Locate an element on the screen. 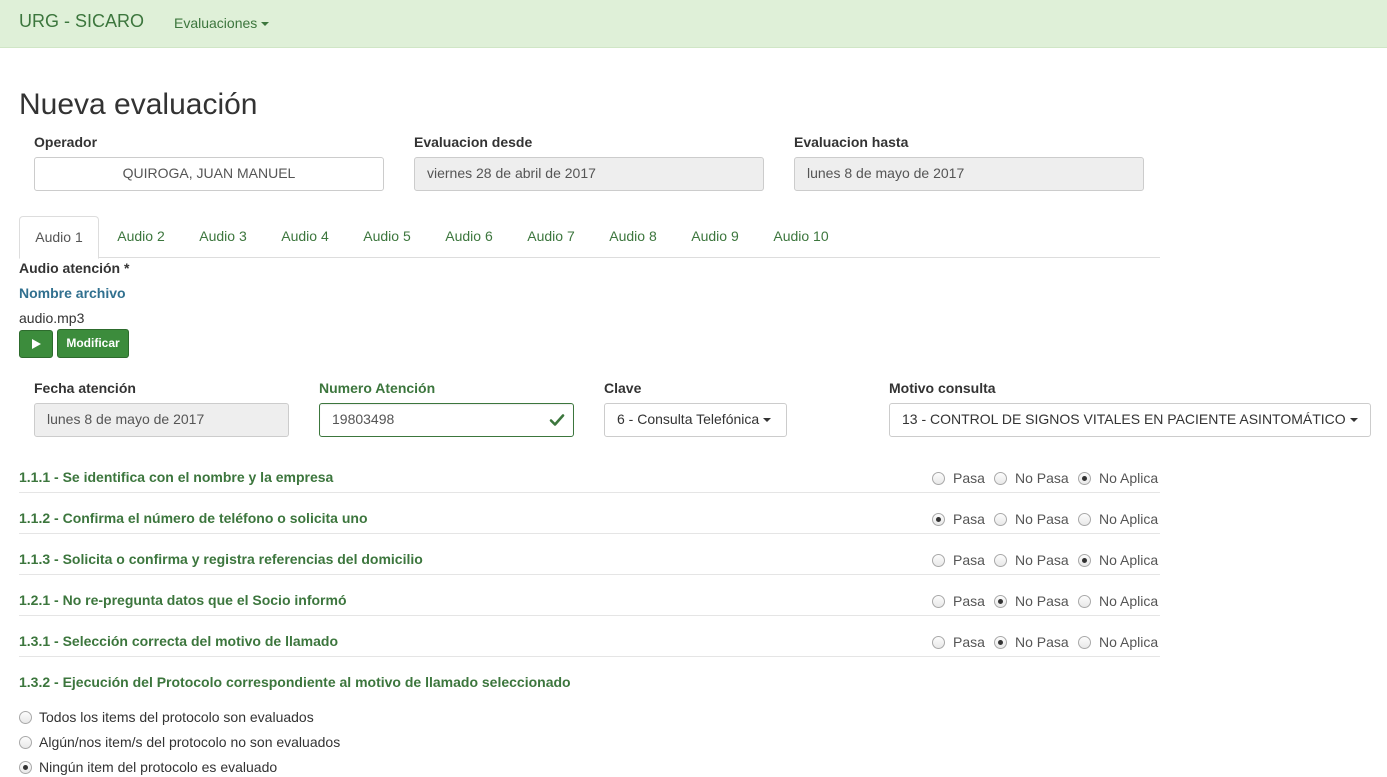 The image size is (1387, 777). audio-file-name: audio.mp3 is located at coordinates (52, 318).